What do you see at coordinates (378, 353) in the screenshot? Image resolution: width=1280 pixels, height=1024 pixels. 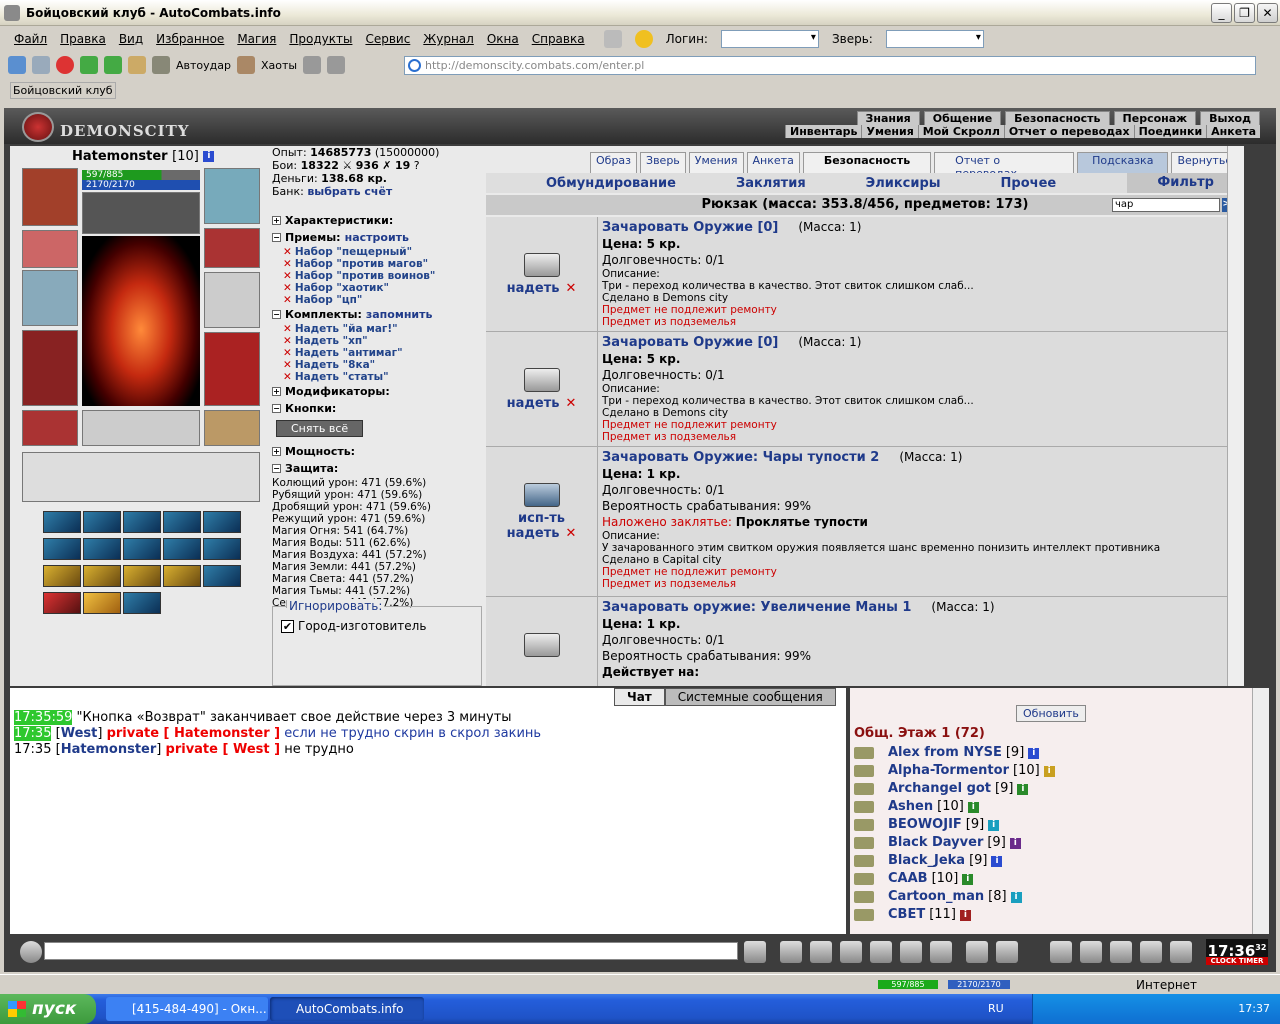 I see `equip-set: ✕ Надеть "антимаг"` at bounding box center [378, 353].